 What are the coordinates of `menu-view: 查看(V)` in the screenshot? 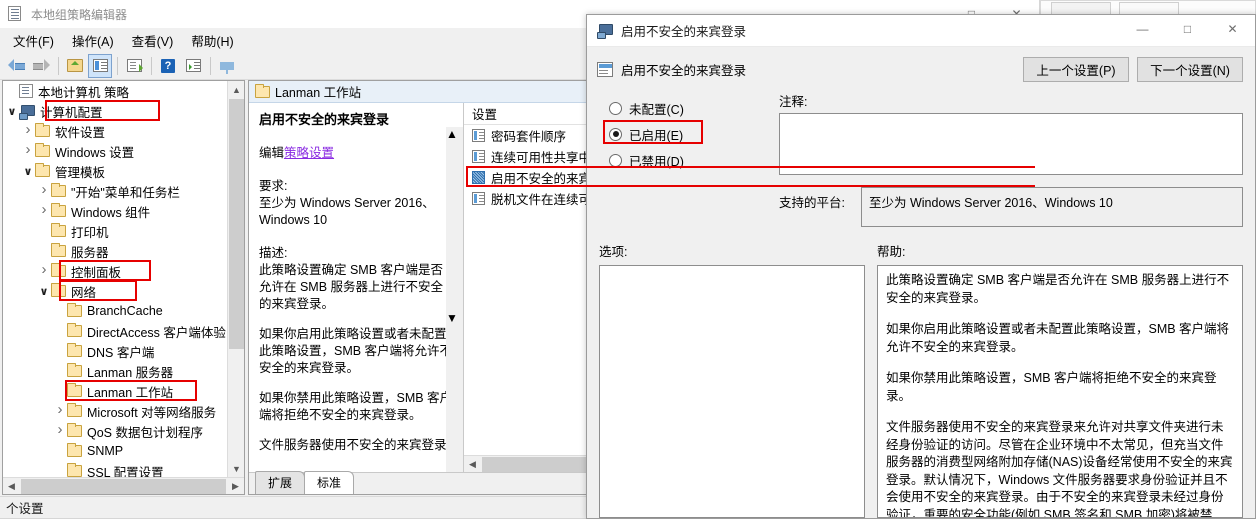 It's located at (153, 40).